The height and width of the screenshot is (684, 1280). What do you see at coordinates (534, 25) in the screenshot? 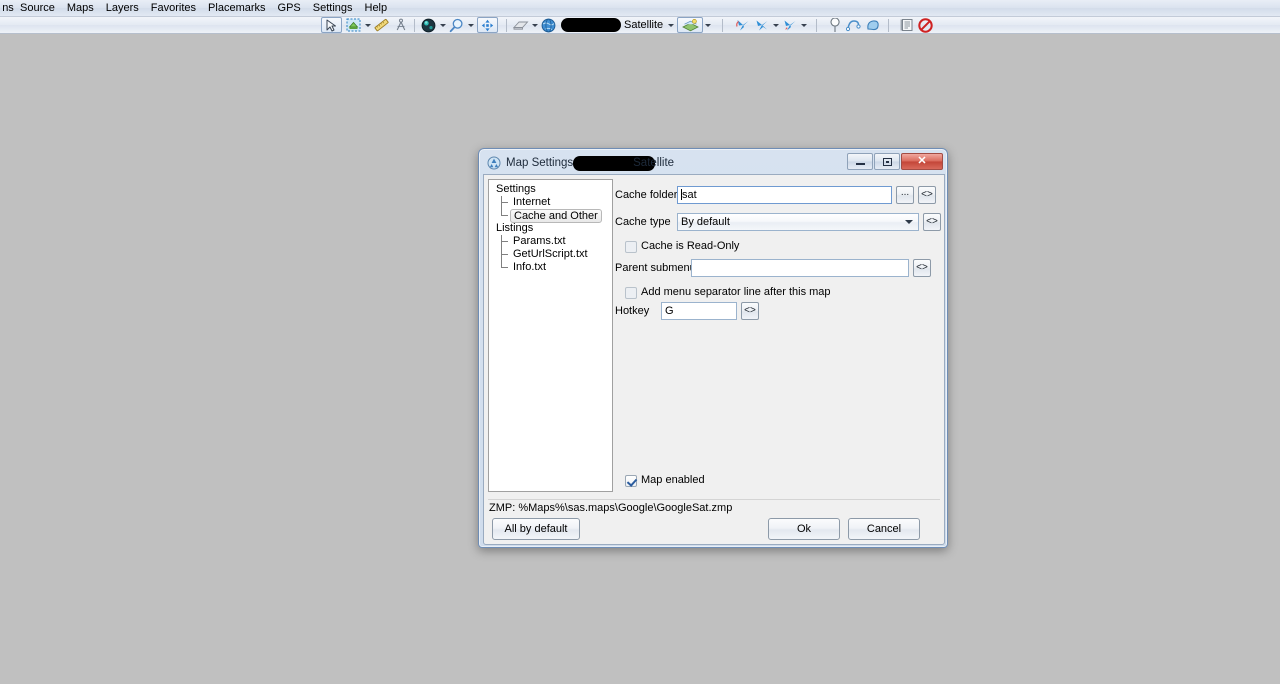
I see `eraser-dropdown-arrow-icon` at bounding box center [534, 25].